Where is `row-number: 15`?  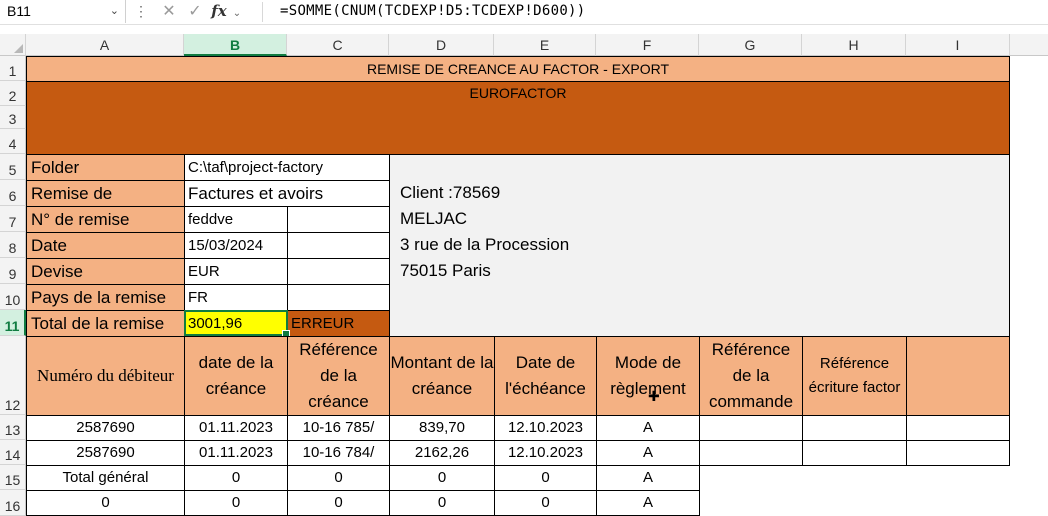
row-number: 15 is located at coordinates (12, 480).